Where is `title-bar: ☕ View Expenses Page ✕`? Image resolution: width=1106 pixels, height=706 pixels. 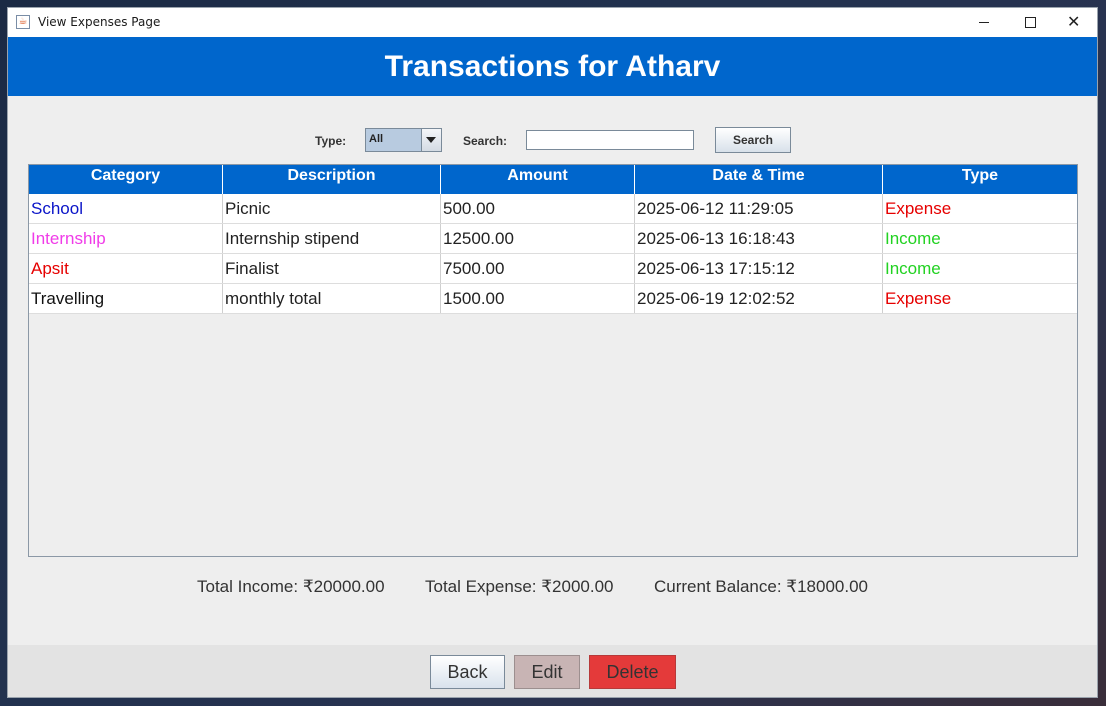
title-bar: ☕ View Expenses Page ✕ is located at coordinates (552, 22).